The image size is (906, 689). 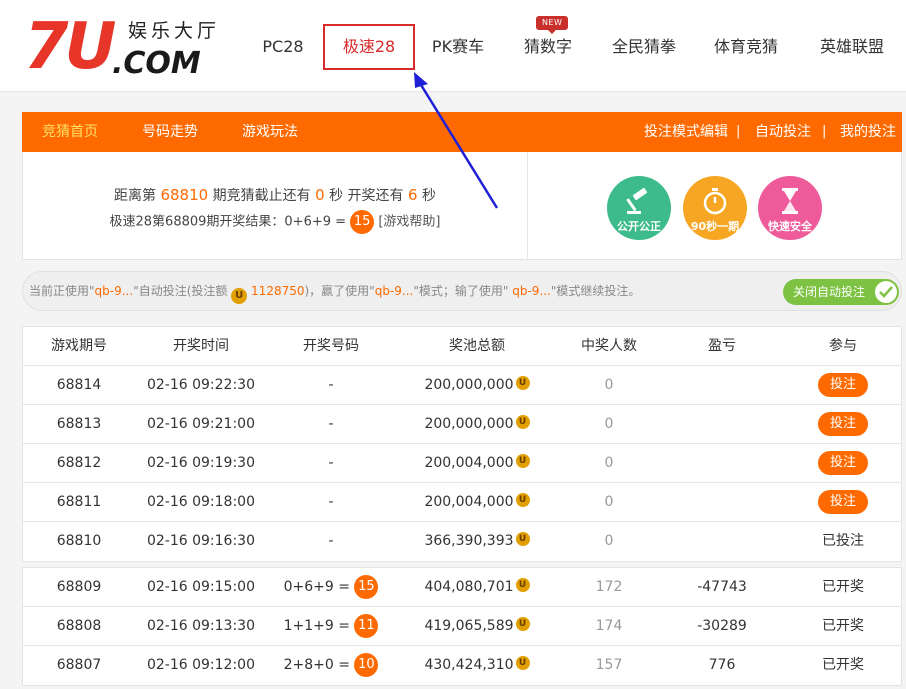 I want to click on subnav-home: 竞猜首页, so click(x=70, y=132).